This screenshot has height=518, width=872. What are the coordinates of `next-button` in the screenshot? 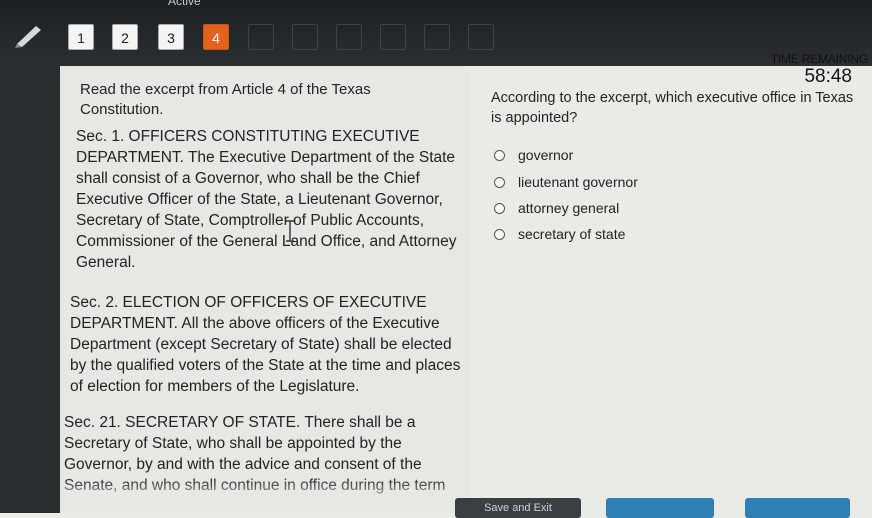 It's located at (660, 508).